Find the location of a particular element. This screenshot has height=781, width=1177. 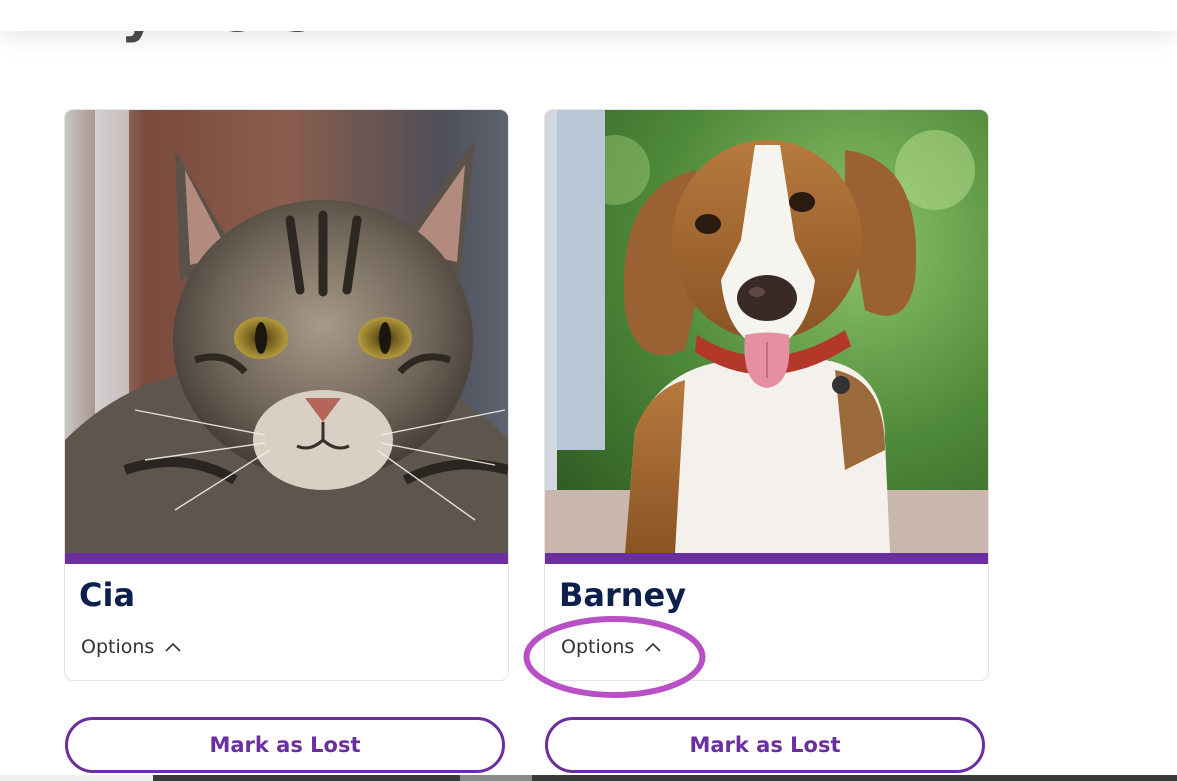

bottom-edge-strip is located at coordinates (588, 778).